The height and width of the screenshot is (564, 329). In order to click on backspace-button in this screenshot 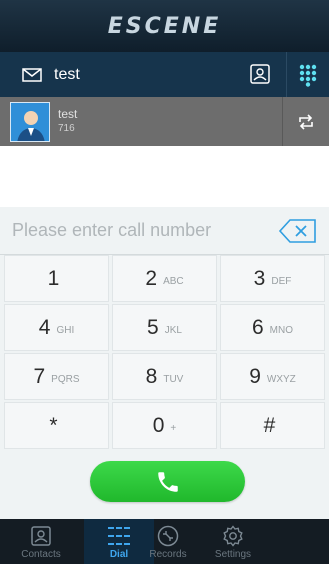, I will do `click(298, 231)`.